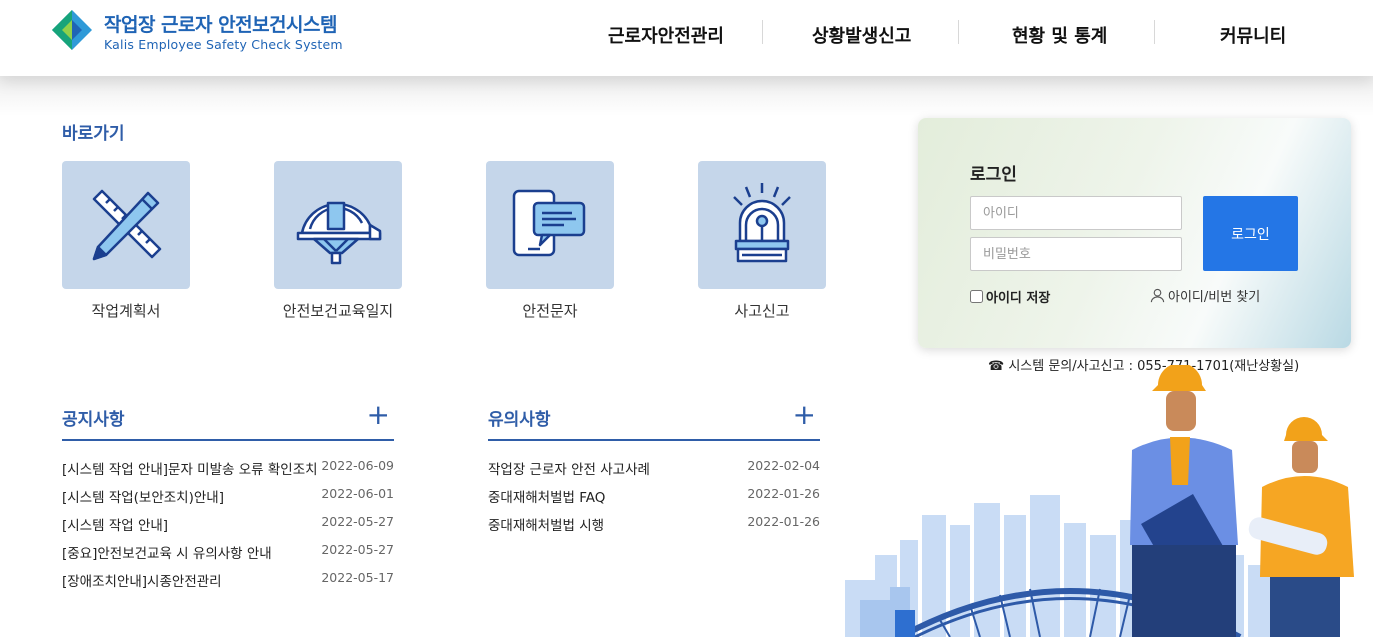  I want to click on caution-title: 중대재해처벌법 시행, so click(546, 524).